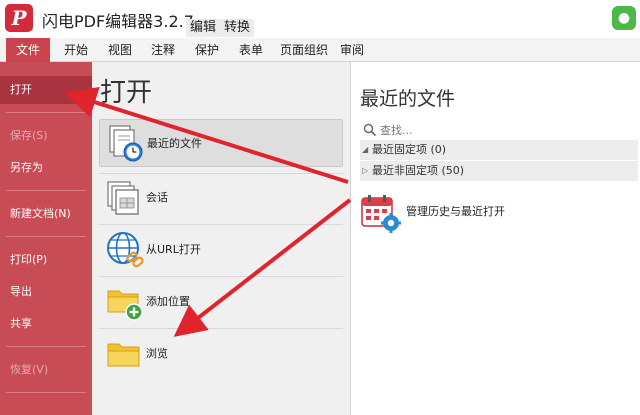 This screenshot has height=415, width=640. I want to click on group-pinned: ◢ 最近固定项 (0), so click(499, 150).